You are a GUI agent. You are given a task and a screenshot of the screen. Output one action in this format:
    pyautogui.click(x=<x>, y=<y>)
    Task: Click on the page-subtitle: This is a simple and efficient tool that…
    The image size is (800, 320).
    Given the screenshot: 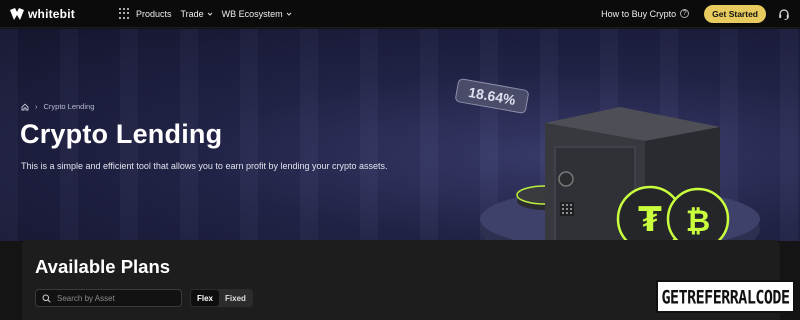 What is the action you would take?
    pyautogui.click(x=204, y=166)
    